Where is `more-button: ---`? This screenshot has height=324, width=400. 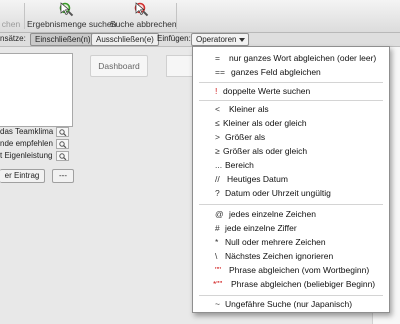 more-button: --- is located at coordinates (63, 176).